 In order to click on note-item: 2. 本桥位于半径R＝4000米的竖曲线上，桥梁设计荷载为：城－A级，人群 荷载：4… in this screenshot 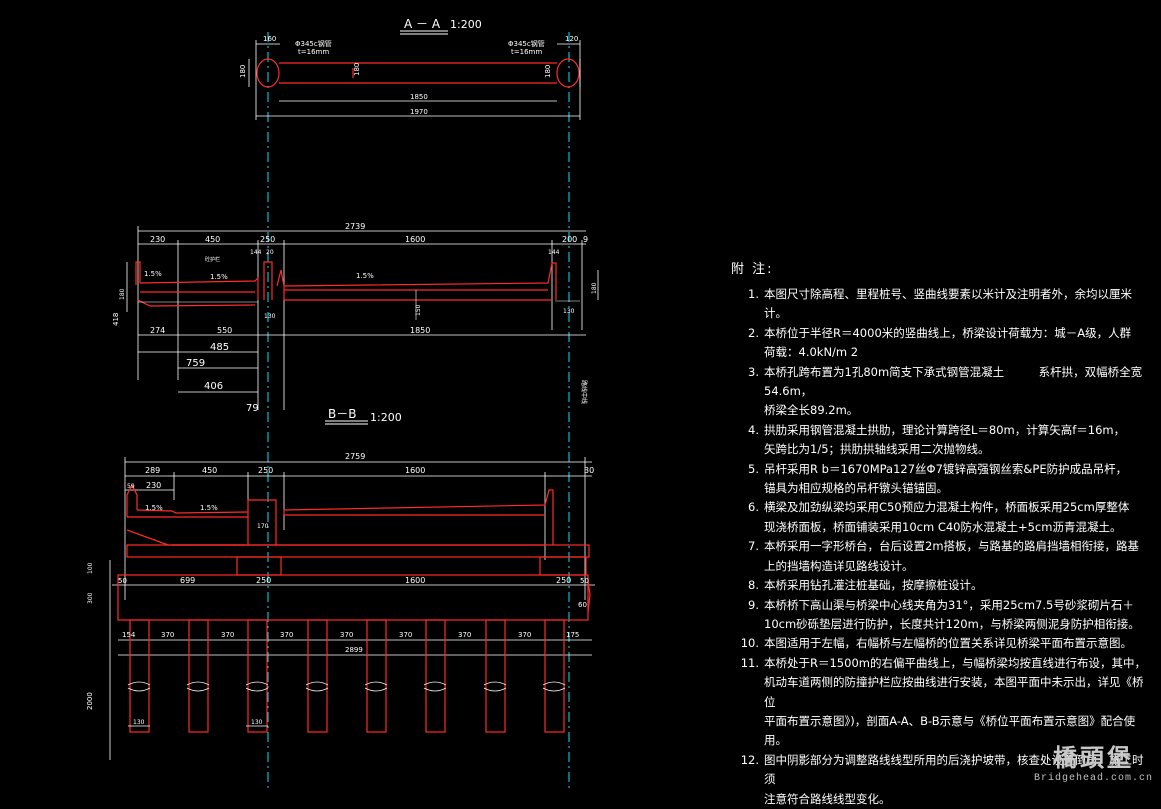, I will do `click(941, 343)`.